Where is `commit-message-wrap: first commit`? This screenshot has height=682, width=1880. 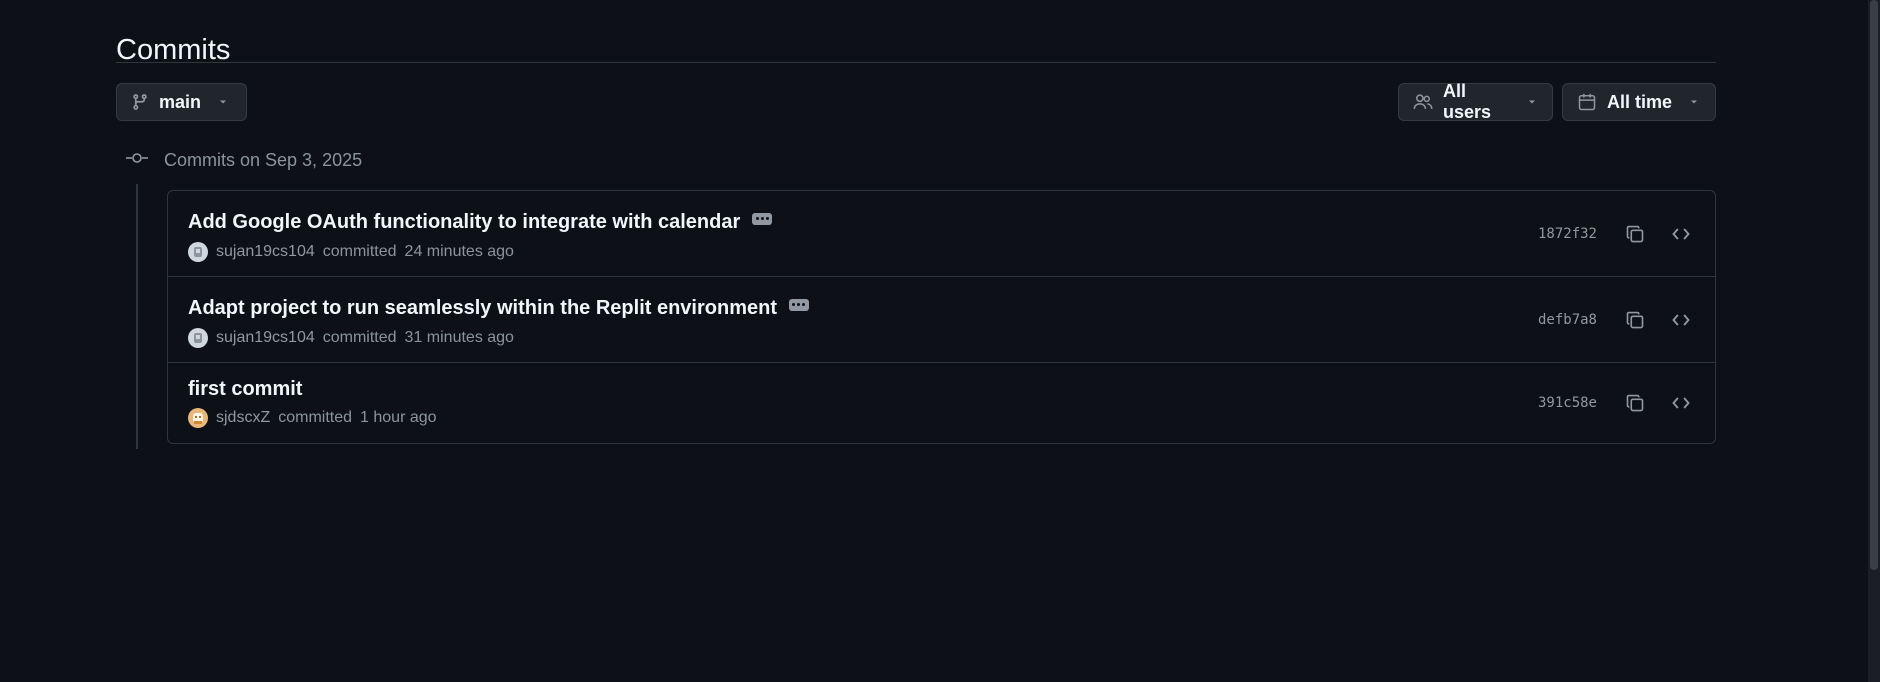
commit-message-wrap: first commit is located at coordinates (245, 389).